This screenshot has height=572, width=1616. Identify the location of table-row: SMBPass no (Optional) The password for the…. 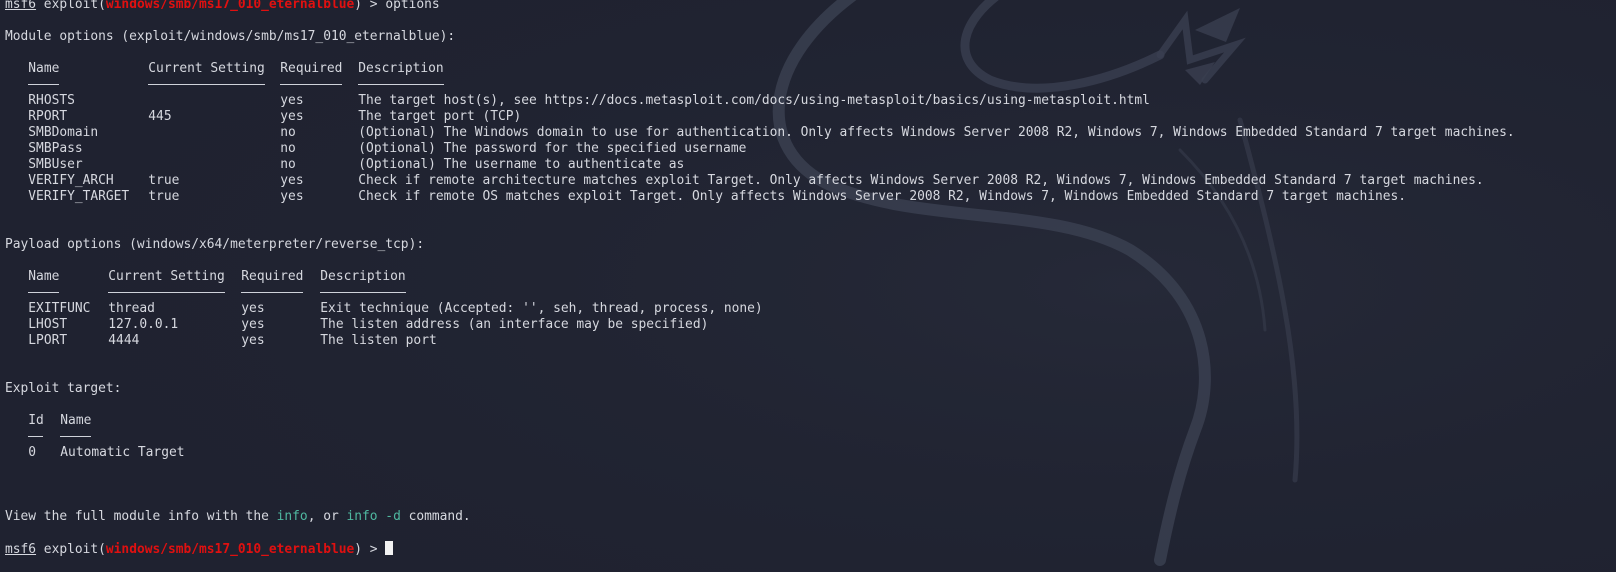
(387, 148).